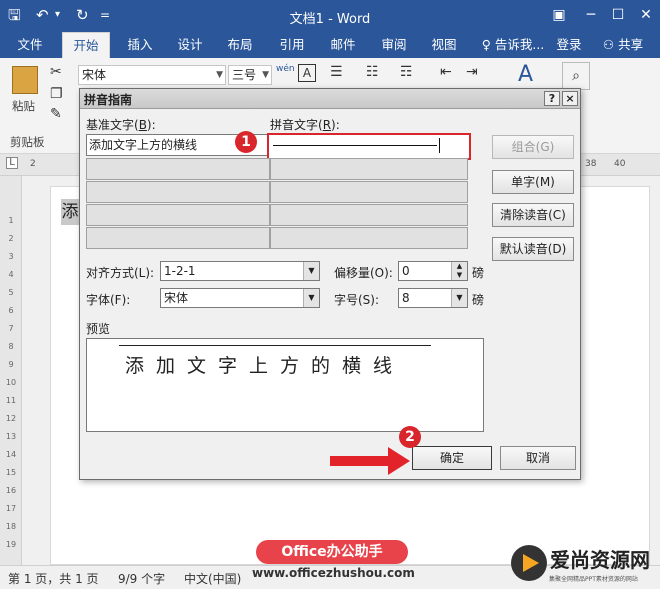  Describe the element at coordinates (570, 98) in the screenshot. I see `dialog-close-button: ×` at that location.